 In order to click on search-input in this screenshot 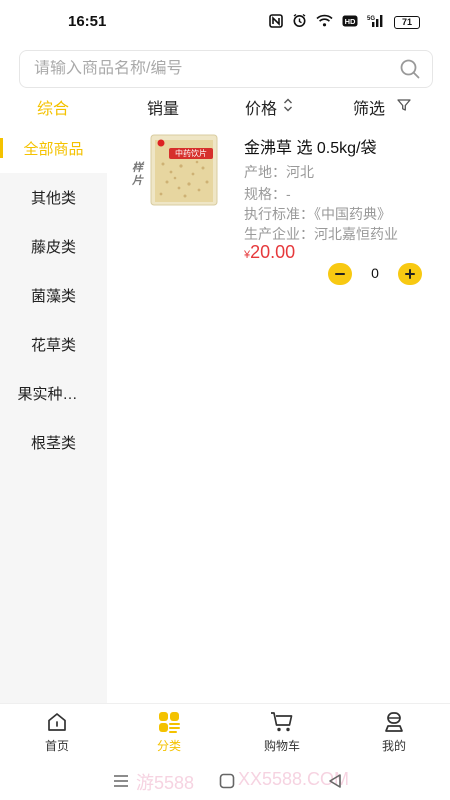, I will do `click(213, 69)`.